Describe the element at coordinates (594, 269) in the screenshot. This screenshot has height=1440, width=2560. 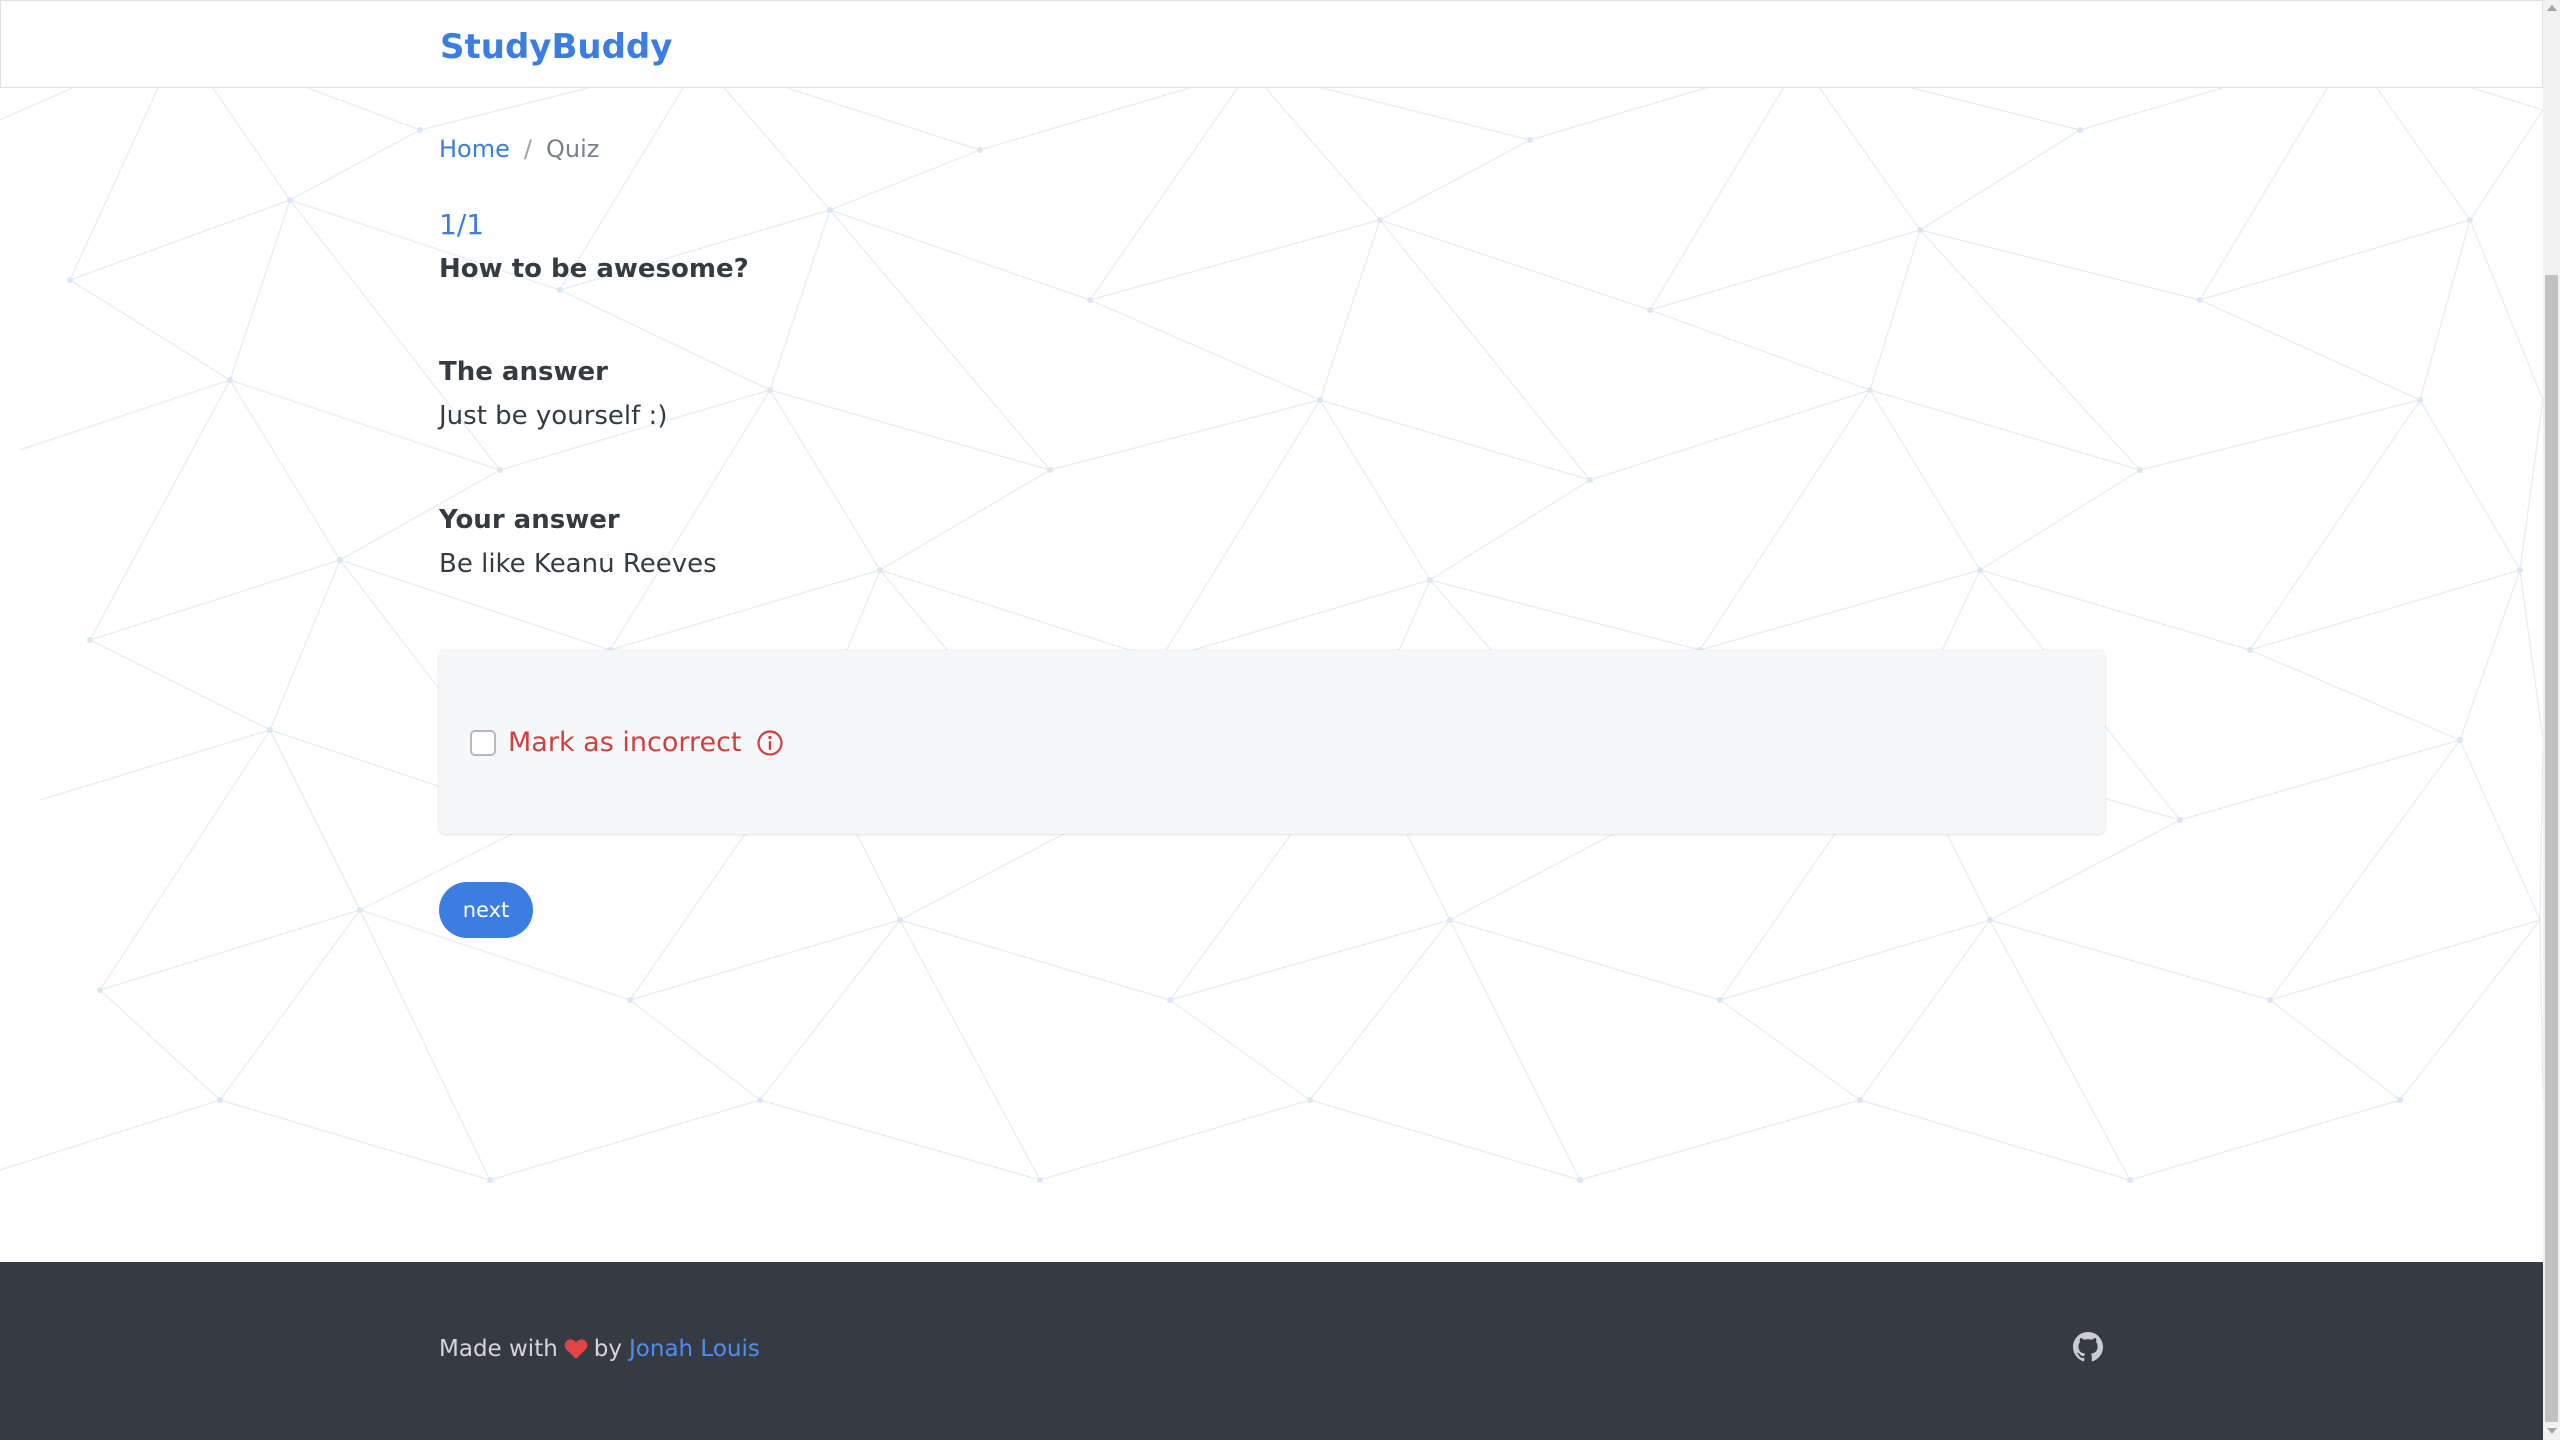
I see `question-title: How to be awesome?` at that location.